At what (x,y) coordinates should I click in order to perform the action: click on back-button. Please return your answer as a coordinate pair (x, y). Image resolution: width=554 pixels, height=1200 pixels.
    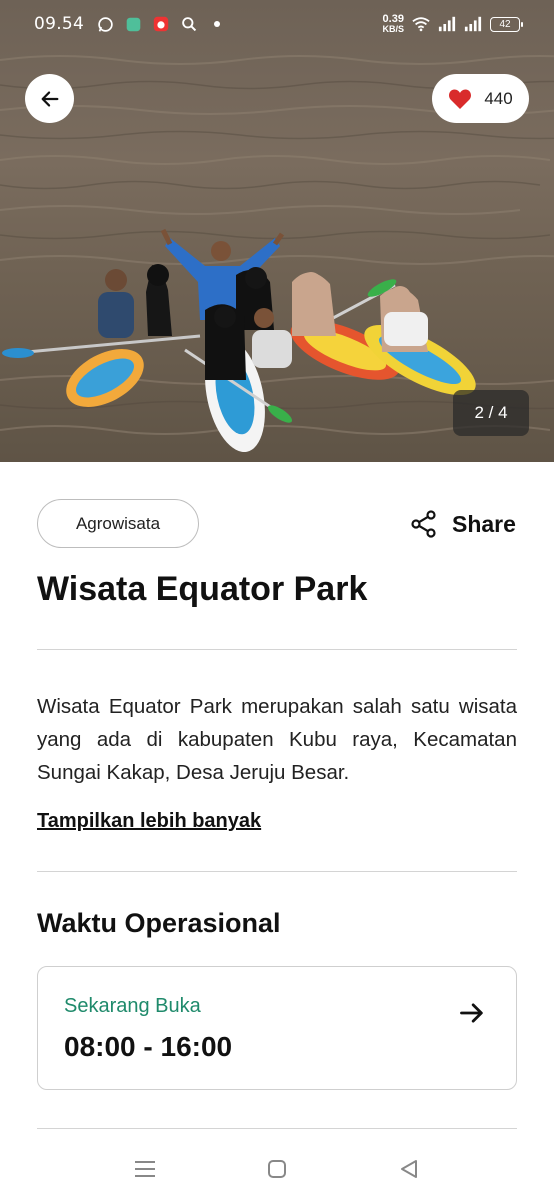
    Looking at the image, I should click on (49, 98).